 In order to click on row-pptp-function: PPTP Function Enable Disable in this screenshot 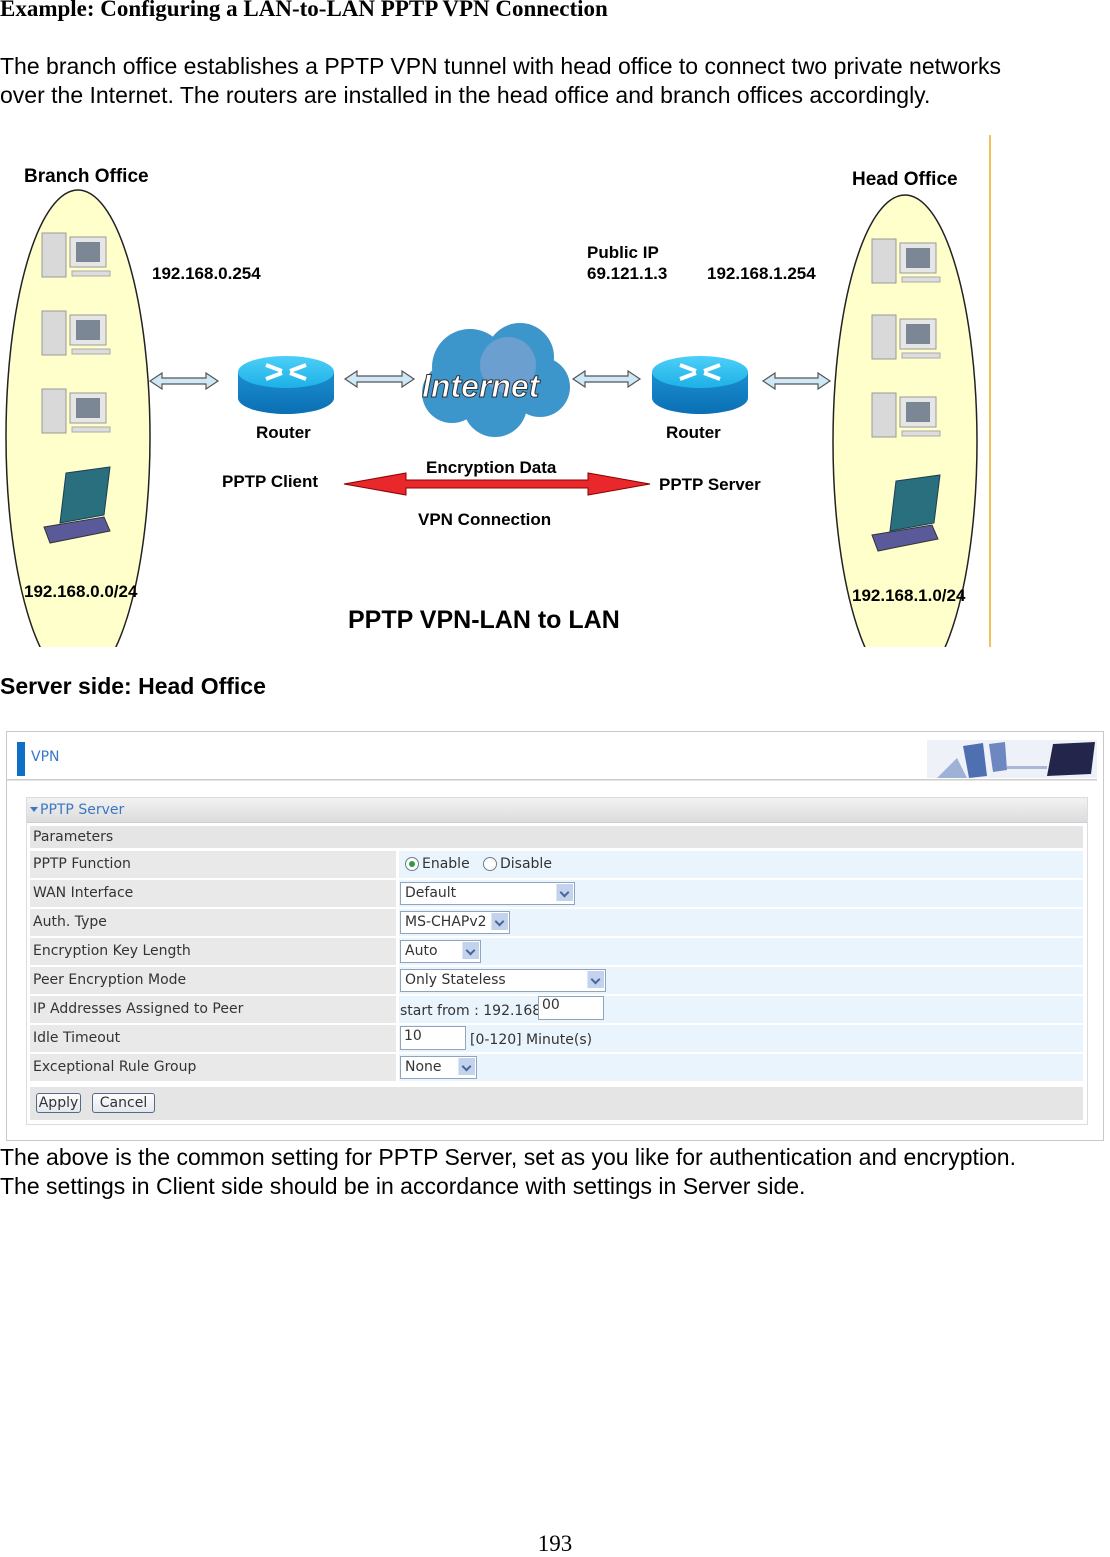, I will do `click(556, 864)`.